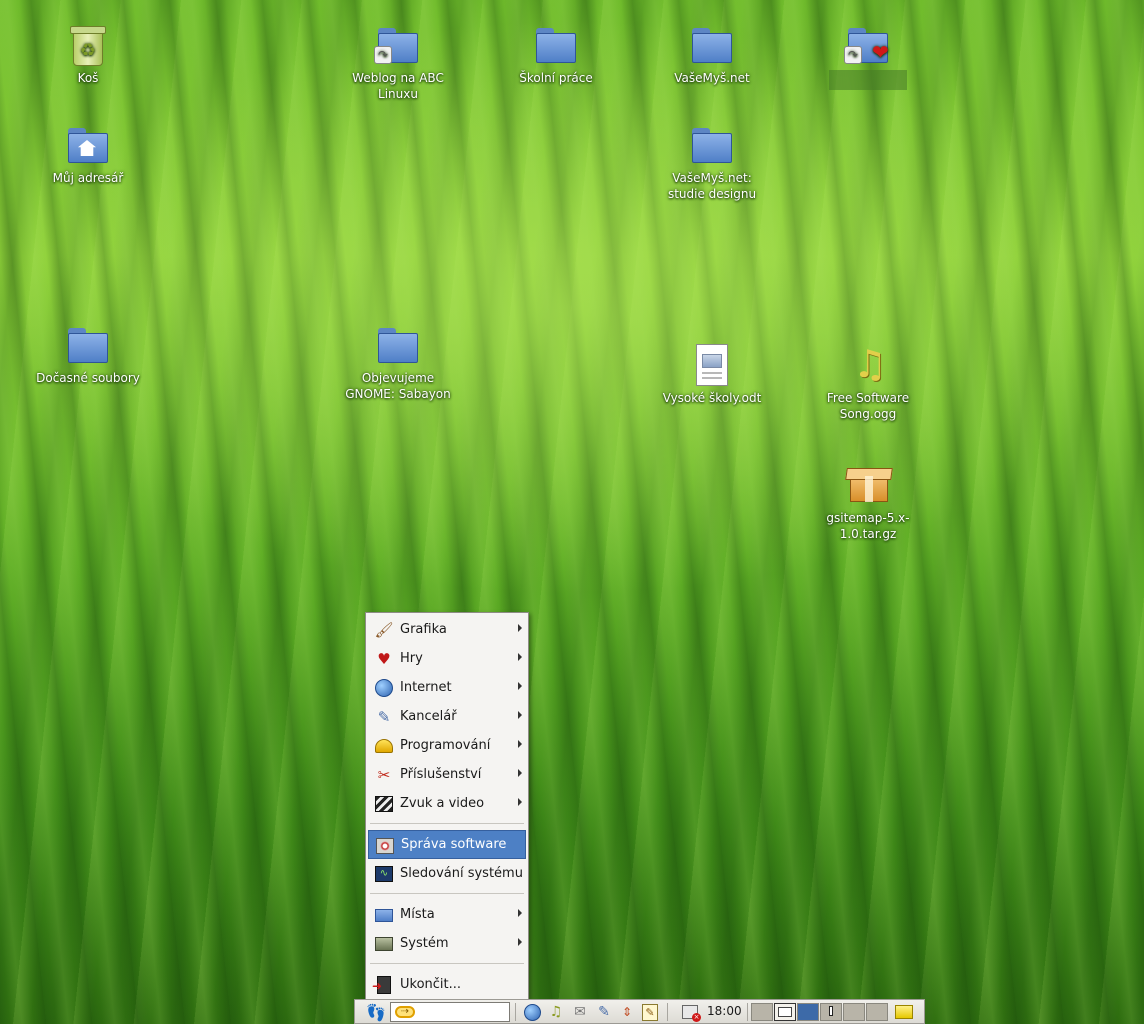 The height and width of the screenshot is (1024, 1144). I want to click on gnome-folder-desktop-icon: Objevujeme GNOME: Sabayon, so click(398, 363).